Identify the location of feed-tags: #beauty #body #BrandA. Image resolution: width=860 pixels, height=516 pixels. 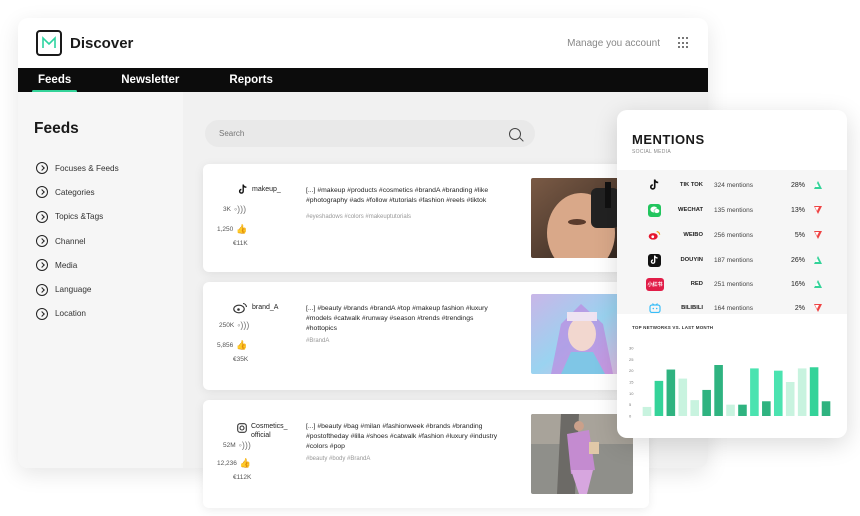
(338, 459).